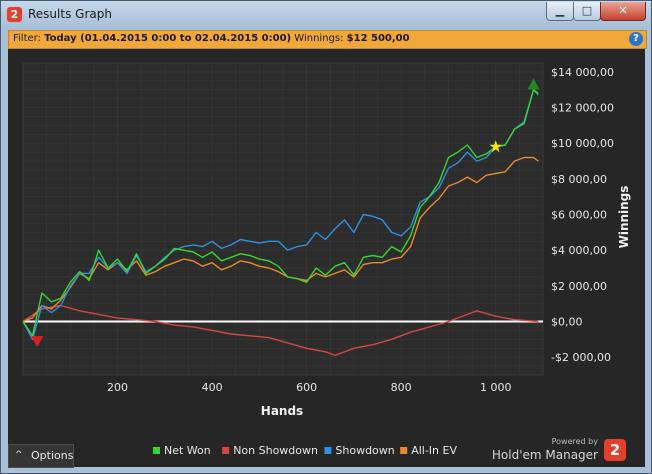 Image resolution: width=652 pixels, height=474 pixels. What do you see at coordinates (364, 450) in the screenshot?
I see `legend-label: Showdown` at bounding box center [364, 450].